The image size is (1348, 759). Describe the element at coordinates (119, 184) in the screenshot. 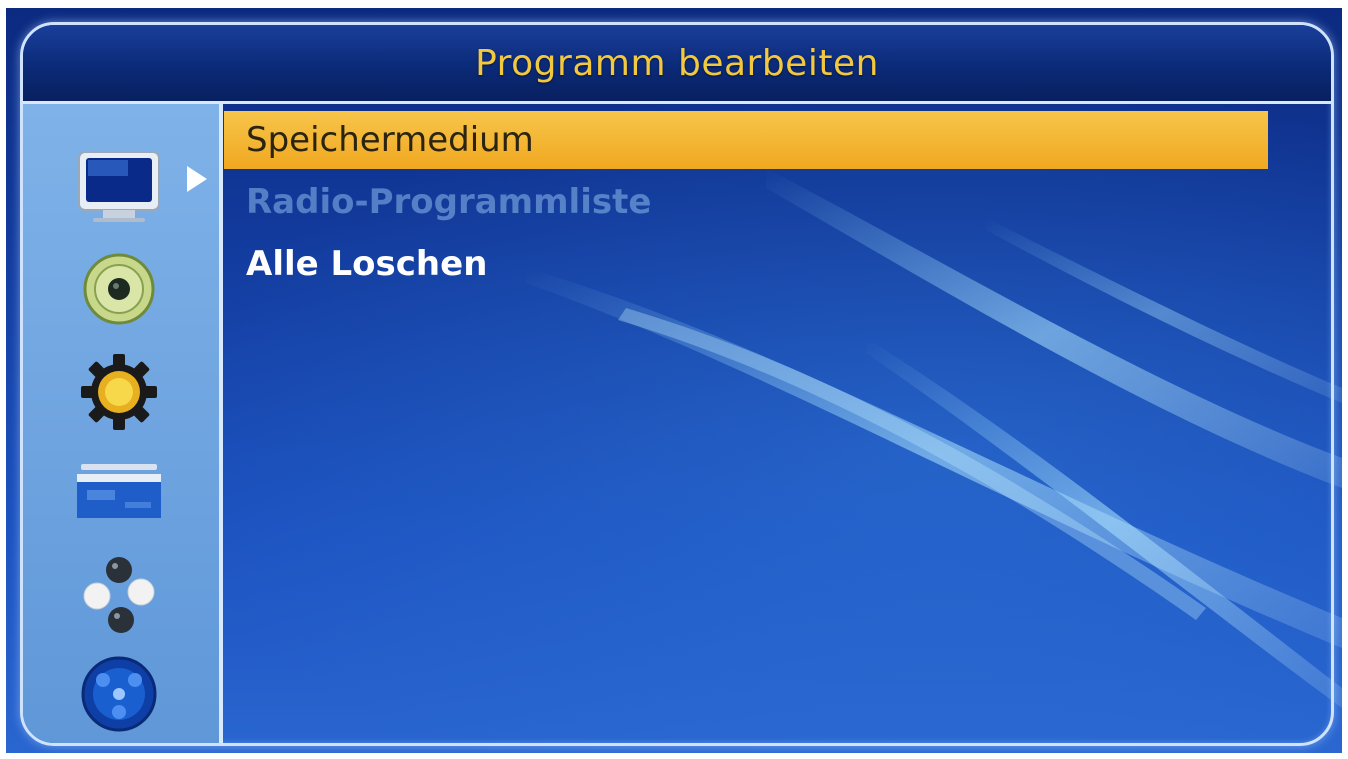

I see `tv-icon` at that location.